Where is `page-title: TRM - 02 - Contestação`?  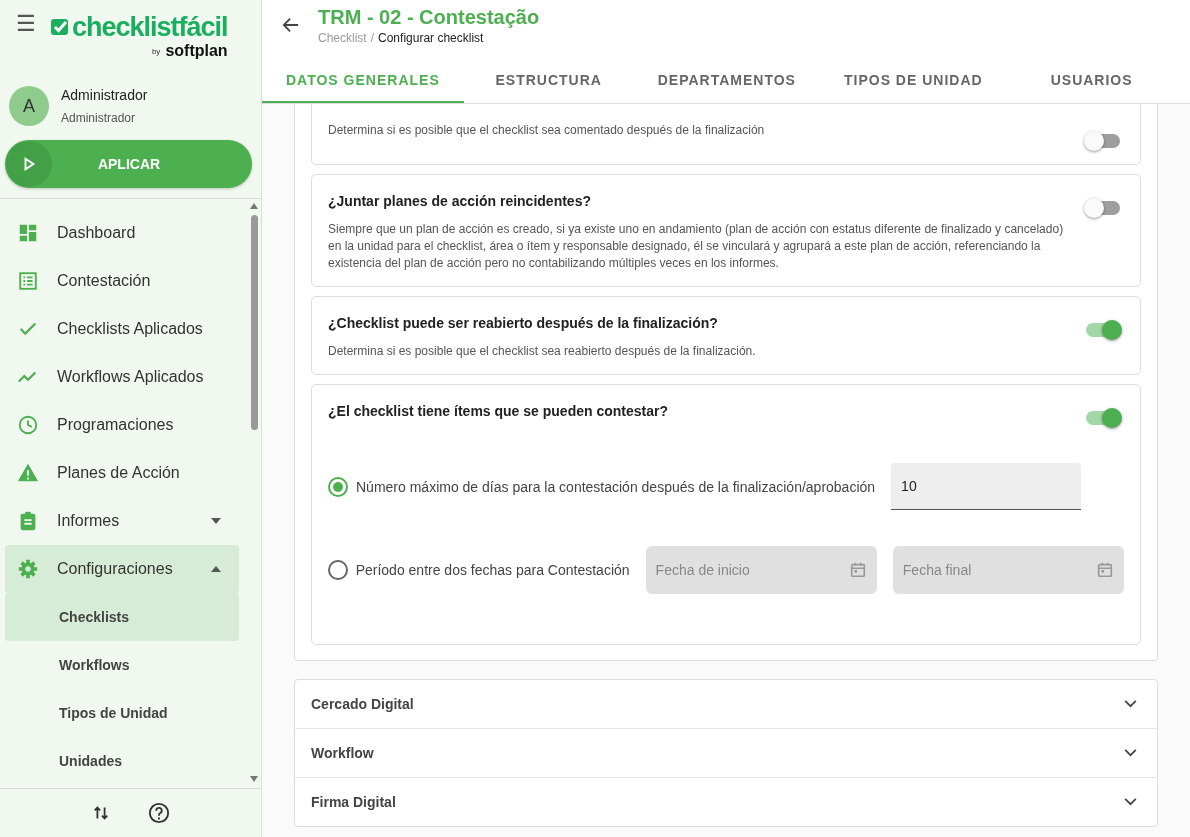 page-title: TRM - 02 - Contestação is located at coordinates (429, 17).